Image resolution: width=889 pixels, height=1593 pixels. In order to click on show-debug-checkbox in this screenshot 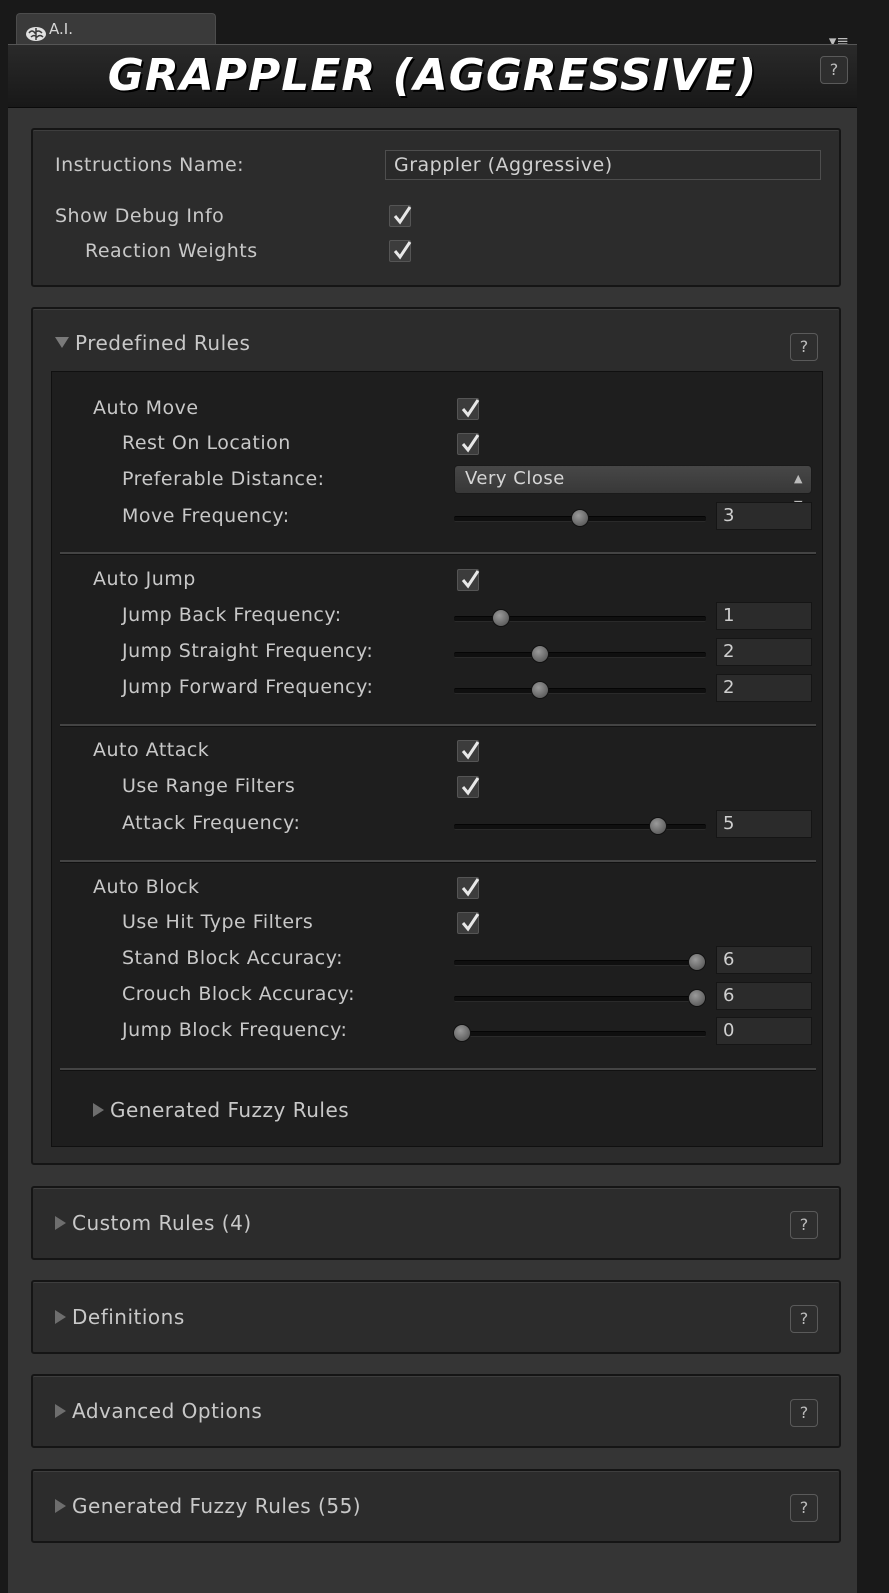, I will do `click(400, 216)`.